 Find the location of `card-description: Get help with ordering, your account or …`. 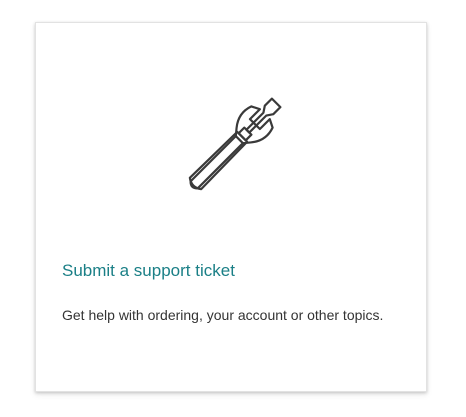

card-description: Get help with ordering, your account or … is located at coordinates (223, 315).